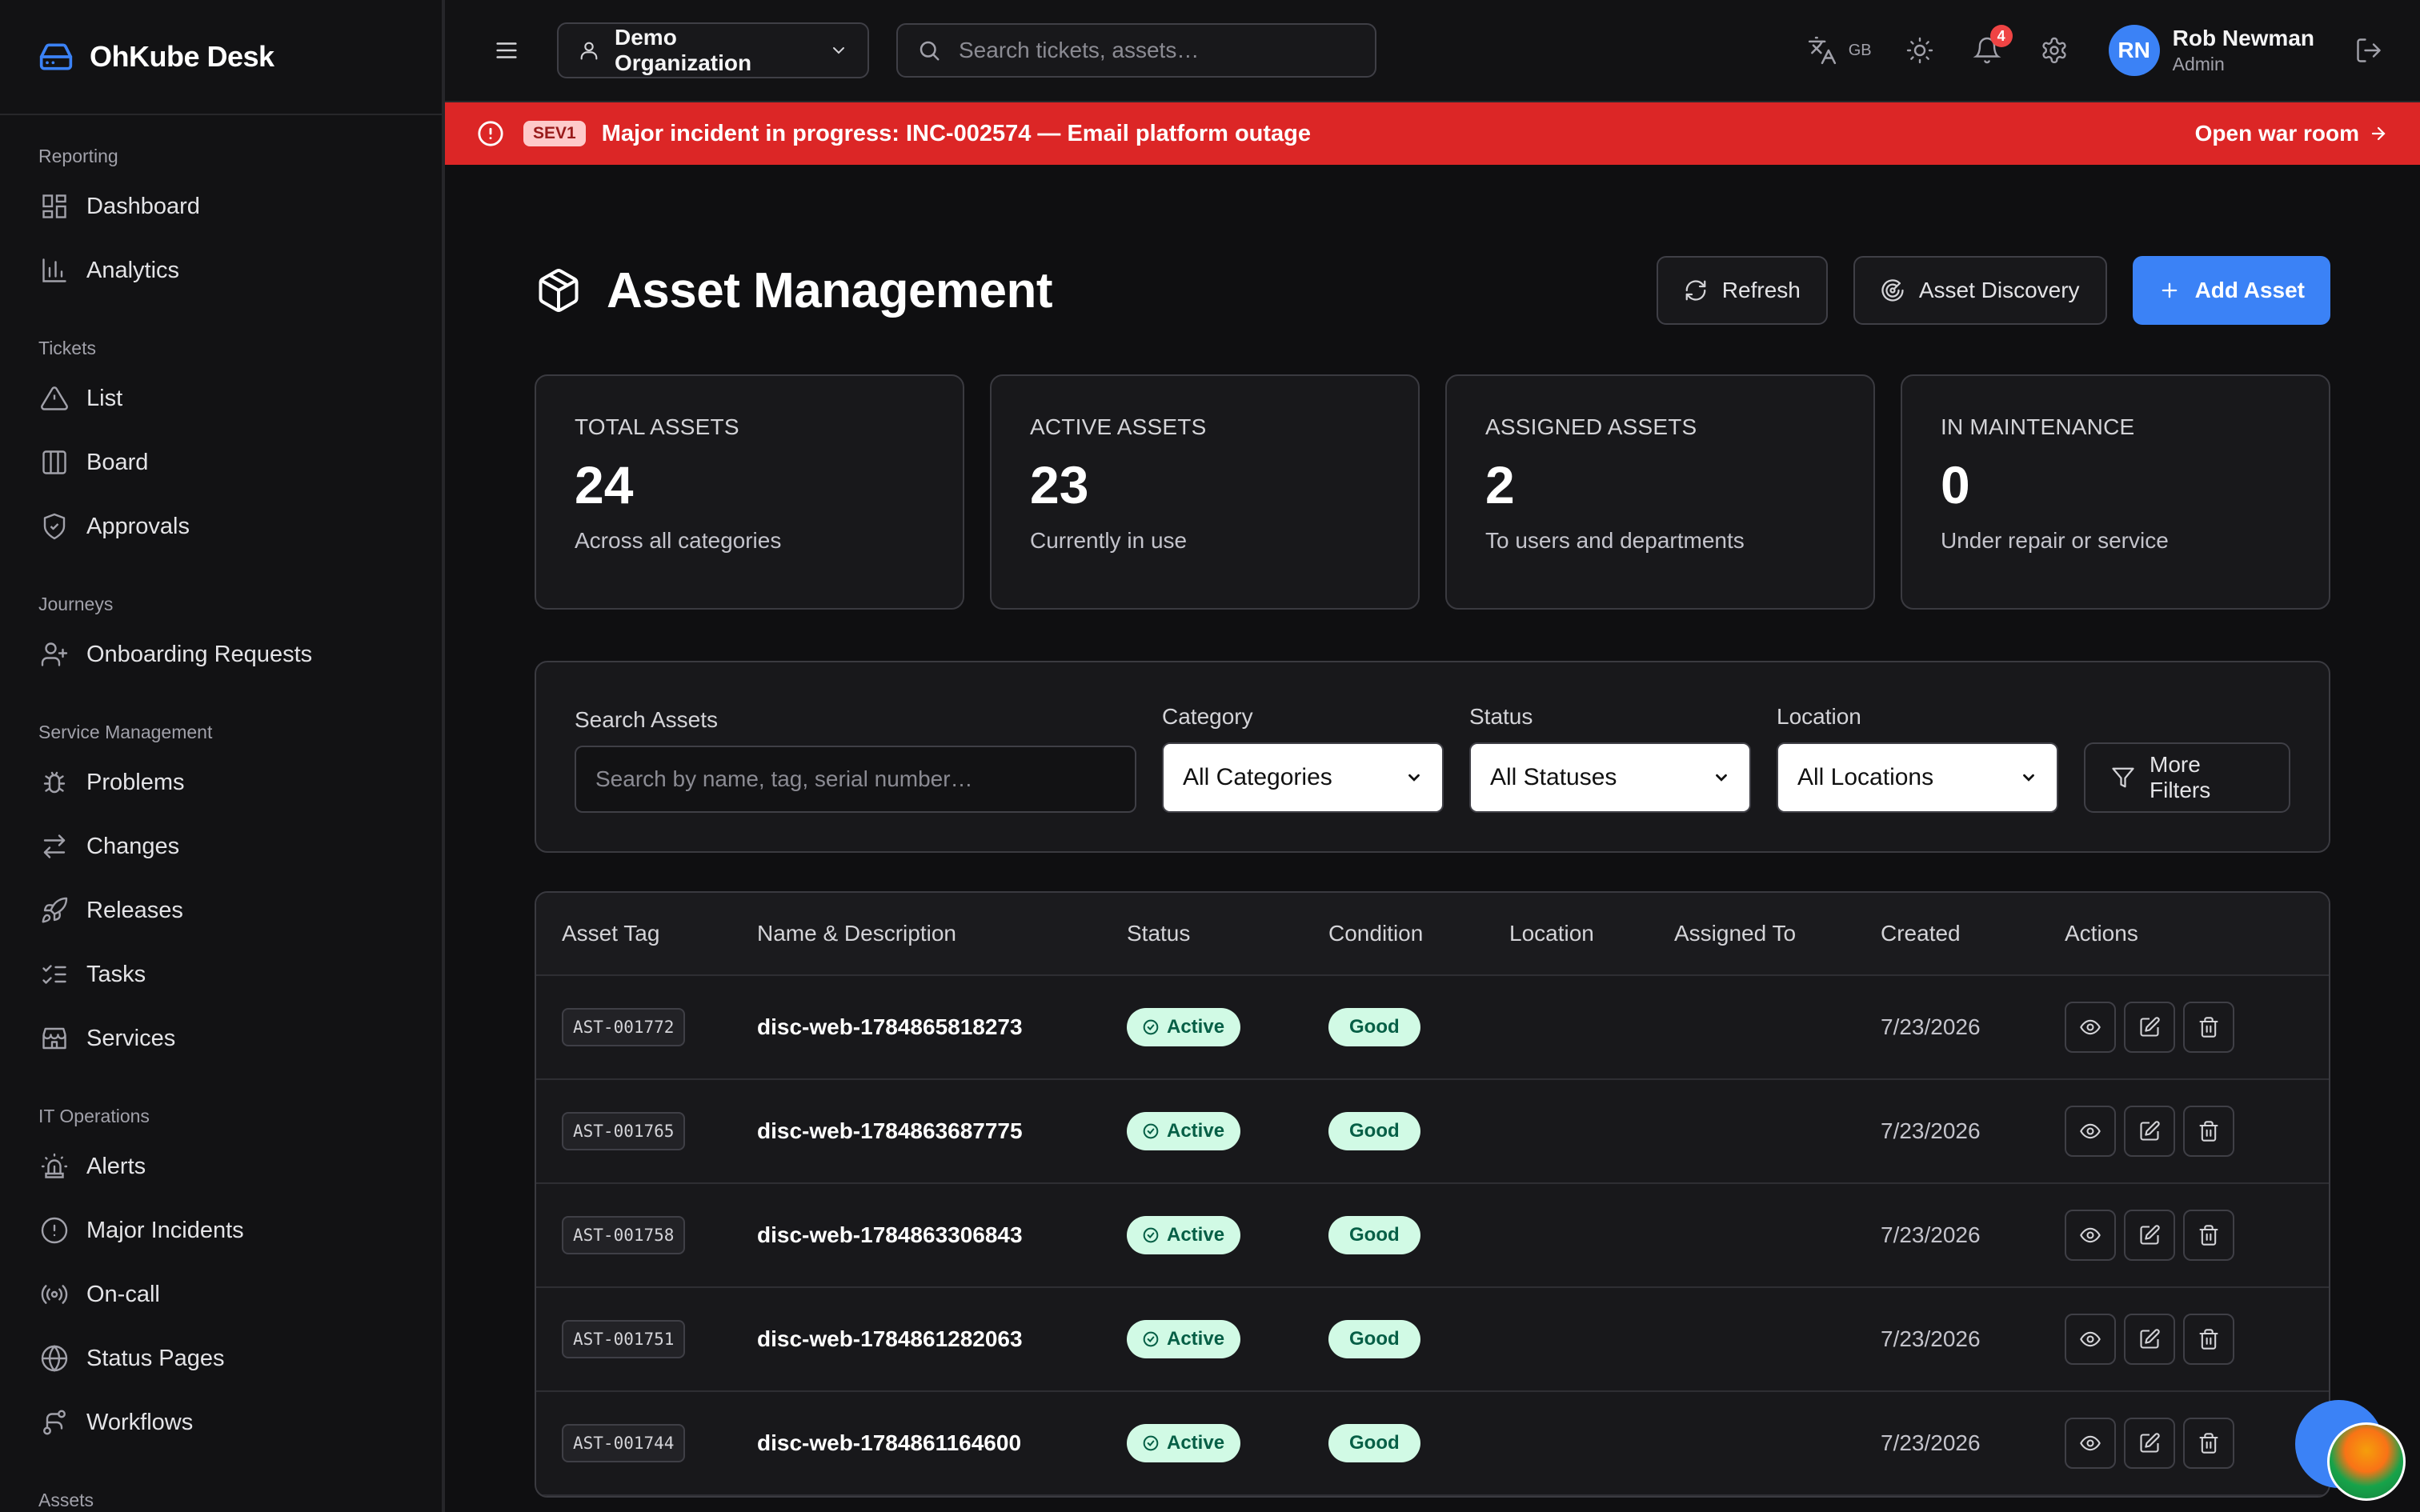  What do you see at coordinates (1610, 777) in the screenshot?
I see `status-select: All Statuses` at bounding box center [1610, 777].